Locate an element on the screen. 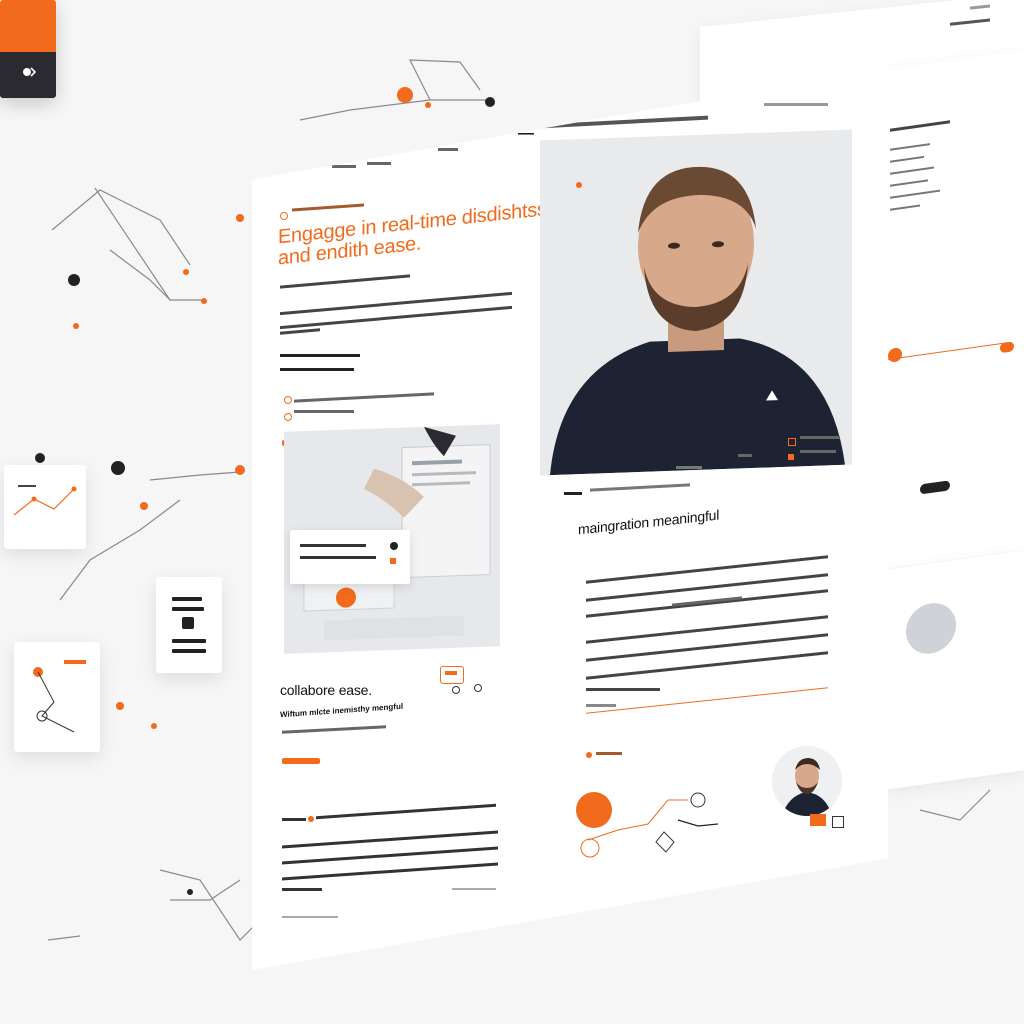  hero-tag is located at coordinates (328, 207).